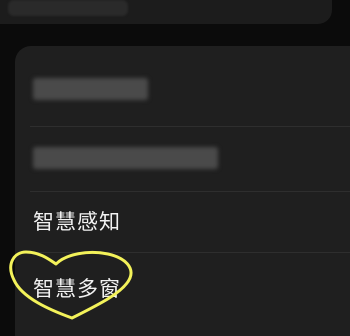 The height and width of the screenshot is (336, 350). What do you see at coordinates (71, 285) in the screenshot?
I see `heart-outline-icon` at bounding box center [71, 285].